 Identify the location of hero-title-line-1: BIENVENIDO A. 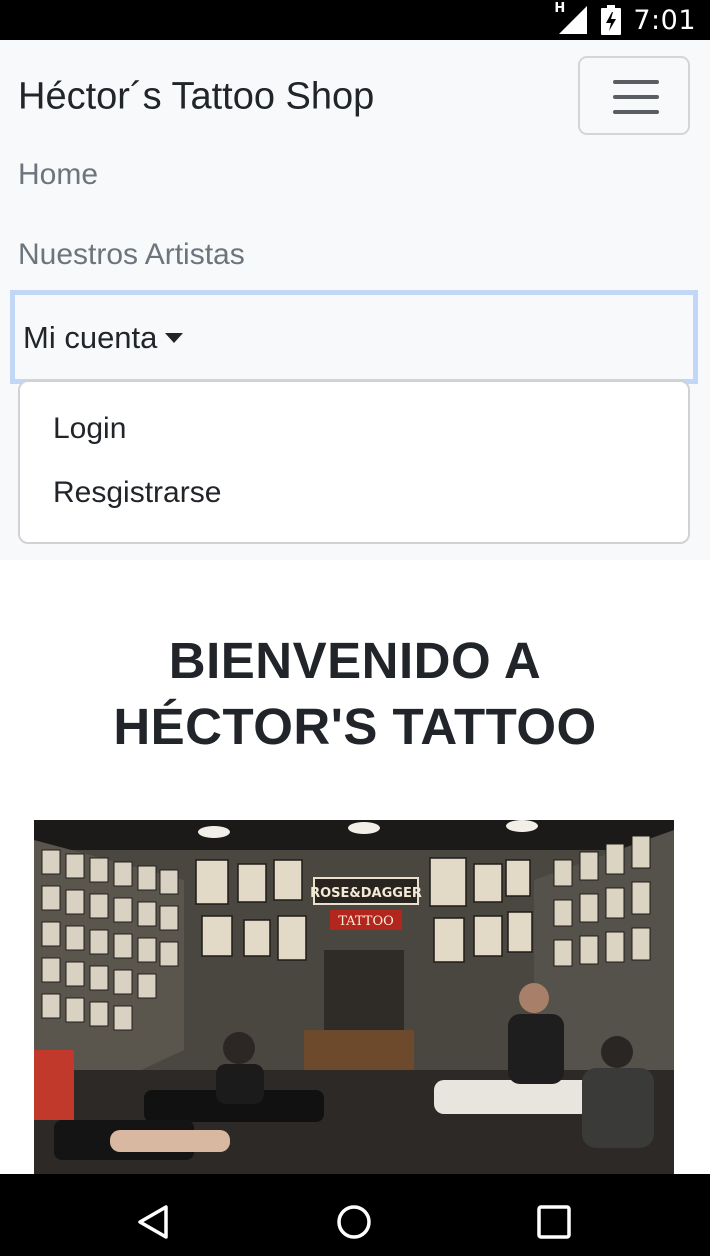
(355, 660).